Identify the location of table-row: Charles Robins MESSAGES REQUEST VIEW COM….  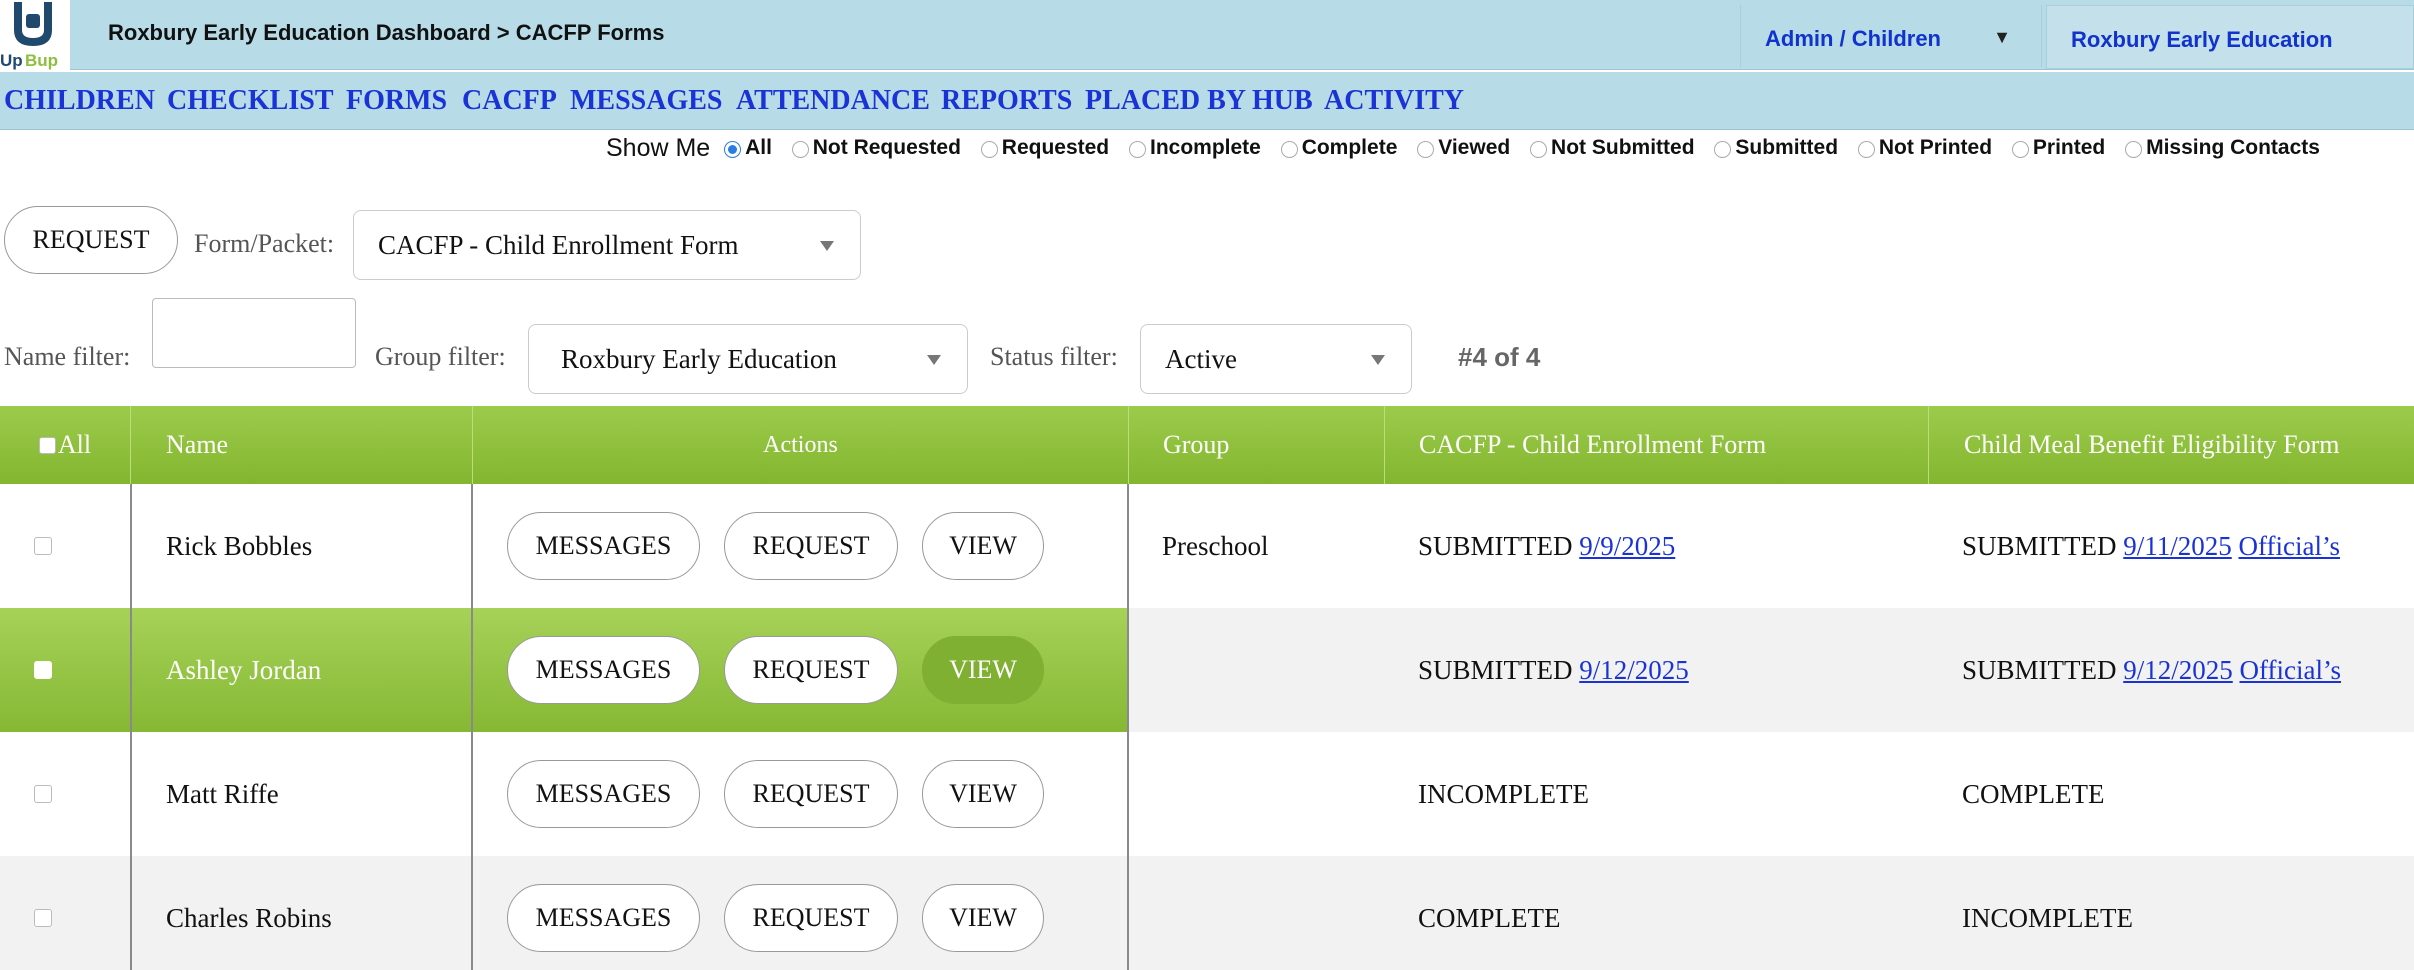
(1207, 913).